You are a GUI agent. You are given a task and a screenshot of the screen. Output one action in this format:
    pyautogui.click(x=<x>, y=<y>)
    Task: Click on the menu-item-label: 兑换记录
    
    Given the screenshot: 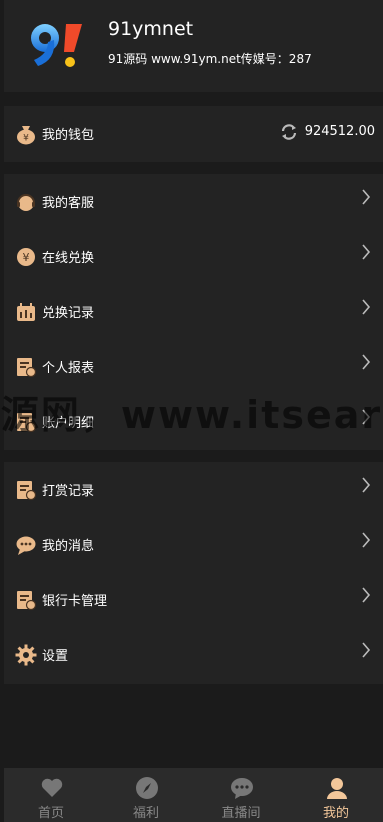 What is the action you would take?
    pyautogui.click(x=68, y=313)
    